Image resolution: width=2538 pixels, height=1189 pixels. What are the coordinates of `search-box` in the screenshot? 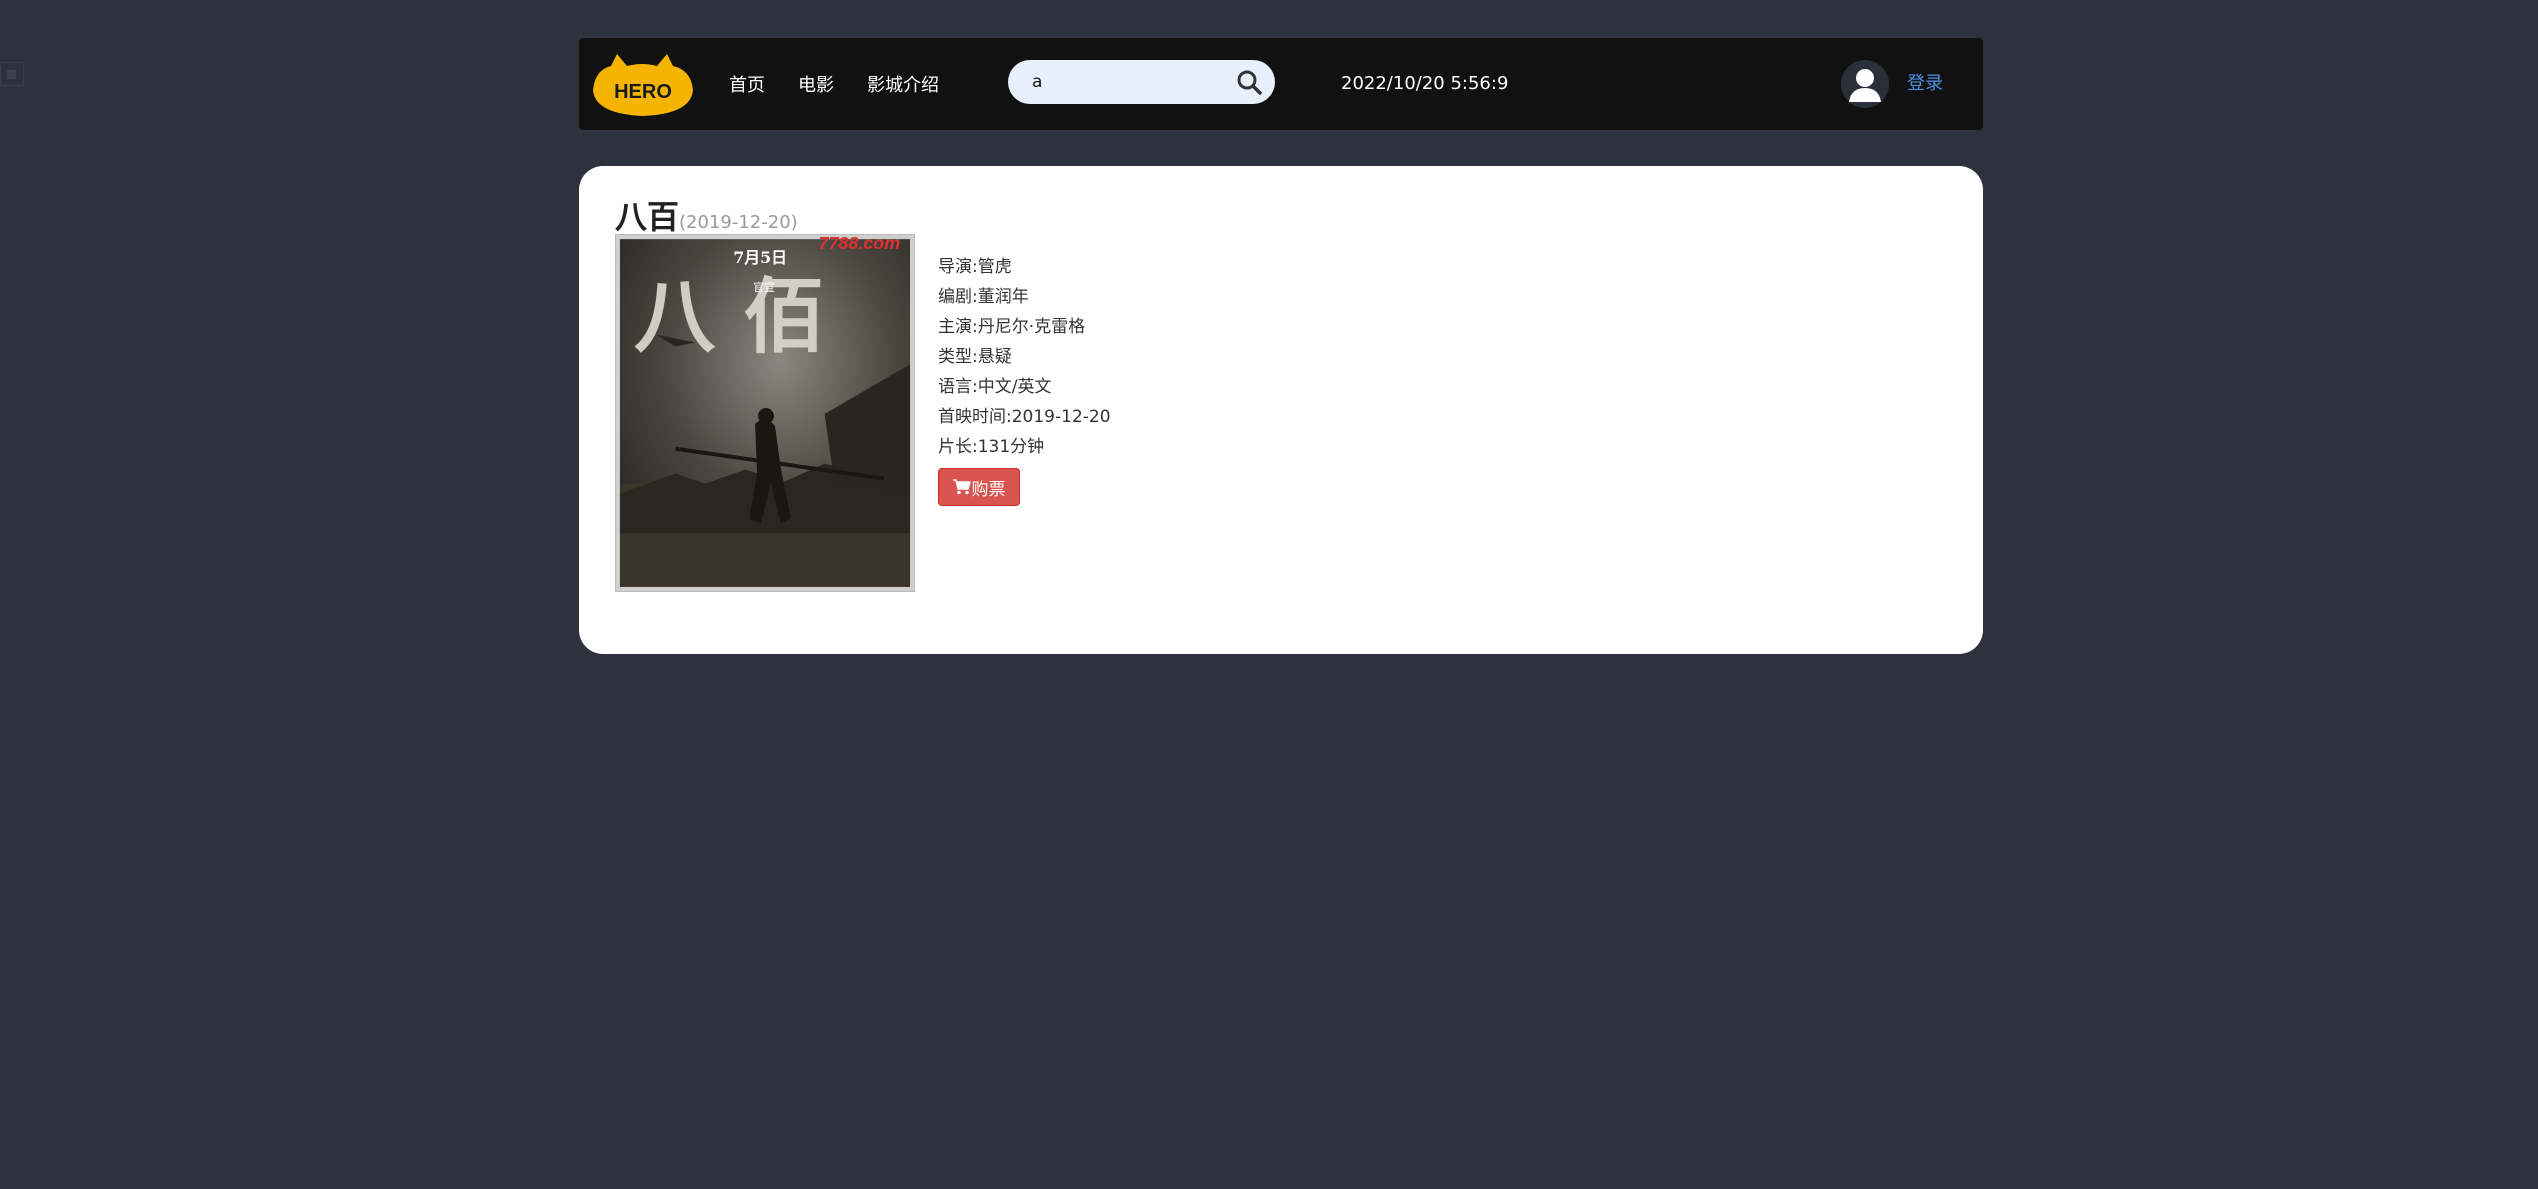 It's located at (1141, 82).